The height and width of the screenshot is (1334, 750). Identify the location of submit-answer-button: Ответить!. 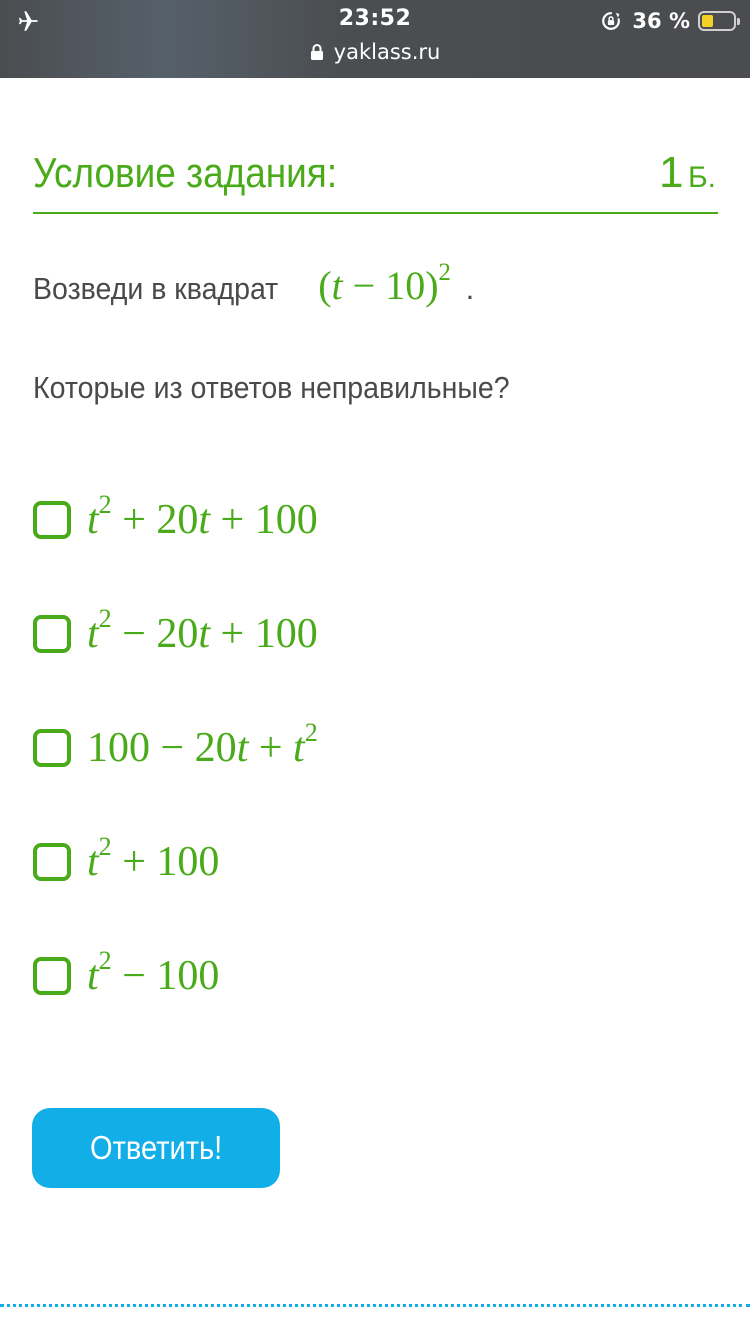
(156, 1148).